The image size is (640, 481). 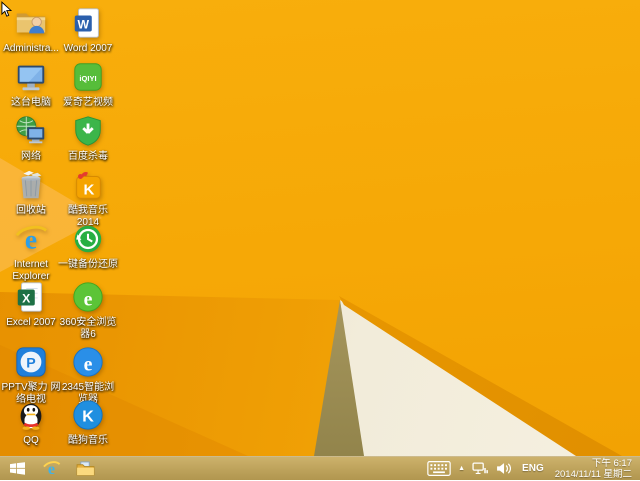 I want to click on 2345-smart-browser-icon: e, so click(x=88, y=362).